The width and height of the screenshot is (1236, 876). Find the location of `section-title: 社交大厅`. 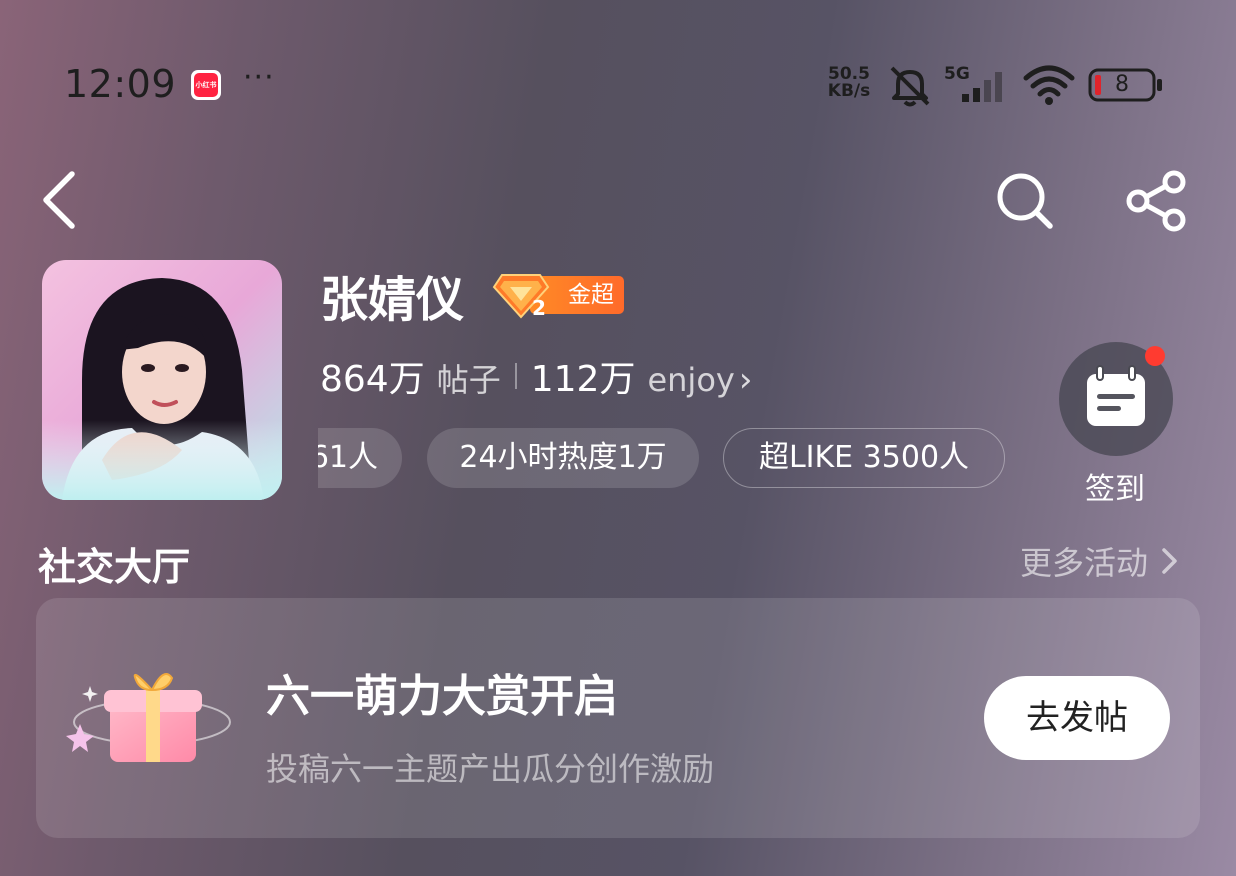

section-title: 社交大厅 is located at coordinates (114, 567).